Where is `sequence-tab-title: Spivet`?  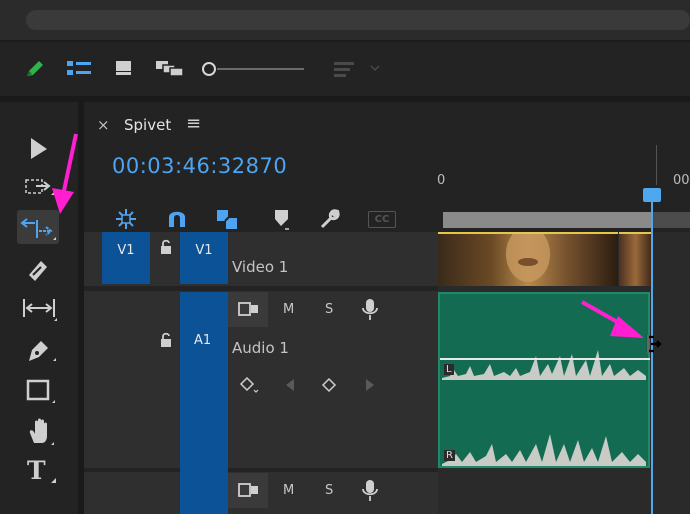 sequence-tab-title: Spivet is located at coordinates (147, 125).